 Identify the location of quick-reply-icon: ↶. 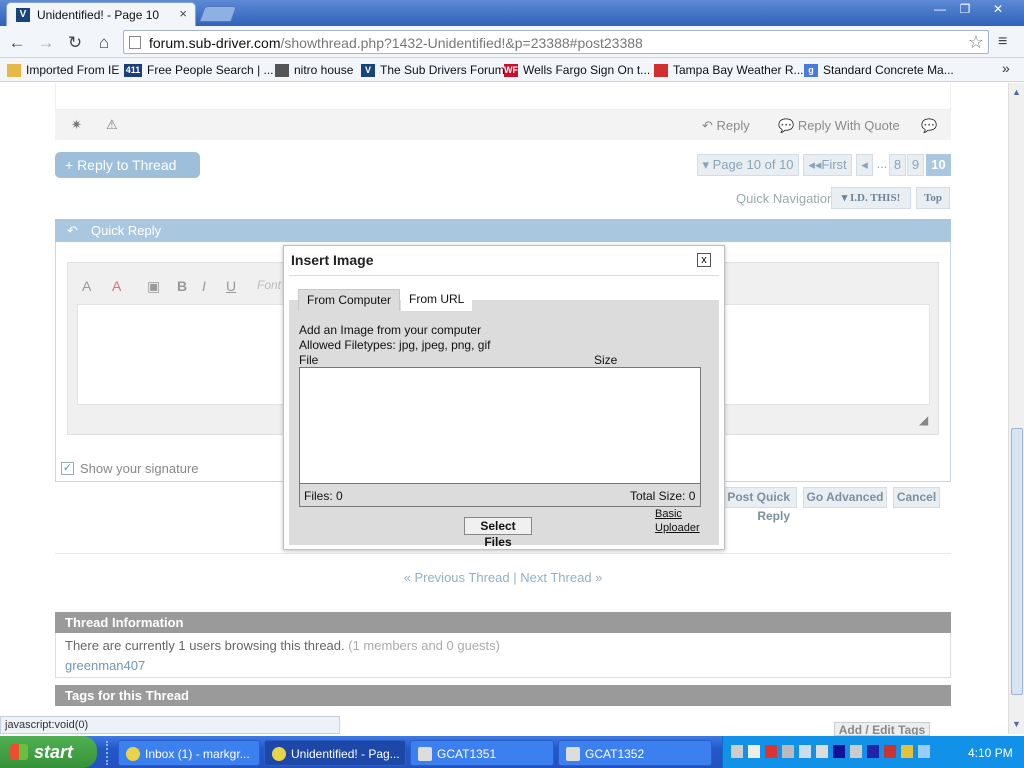
(72, 230).